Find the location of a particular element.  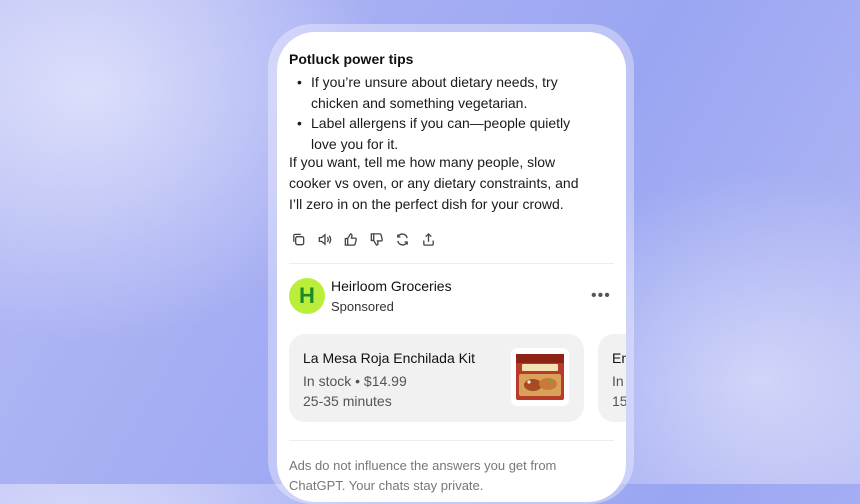

thumbs-up-icon is located at coordinates (350, 239).